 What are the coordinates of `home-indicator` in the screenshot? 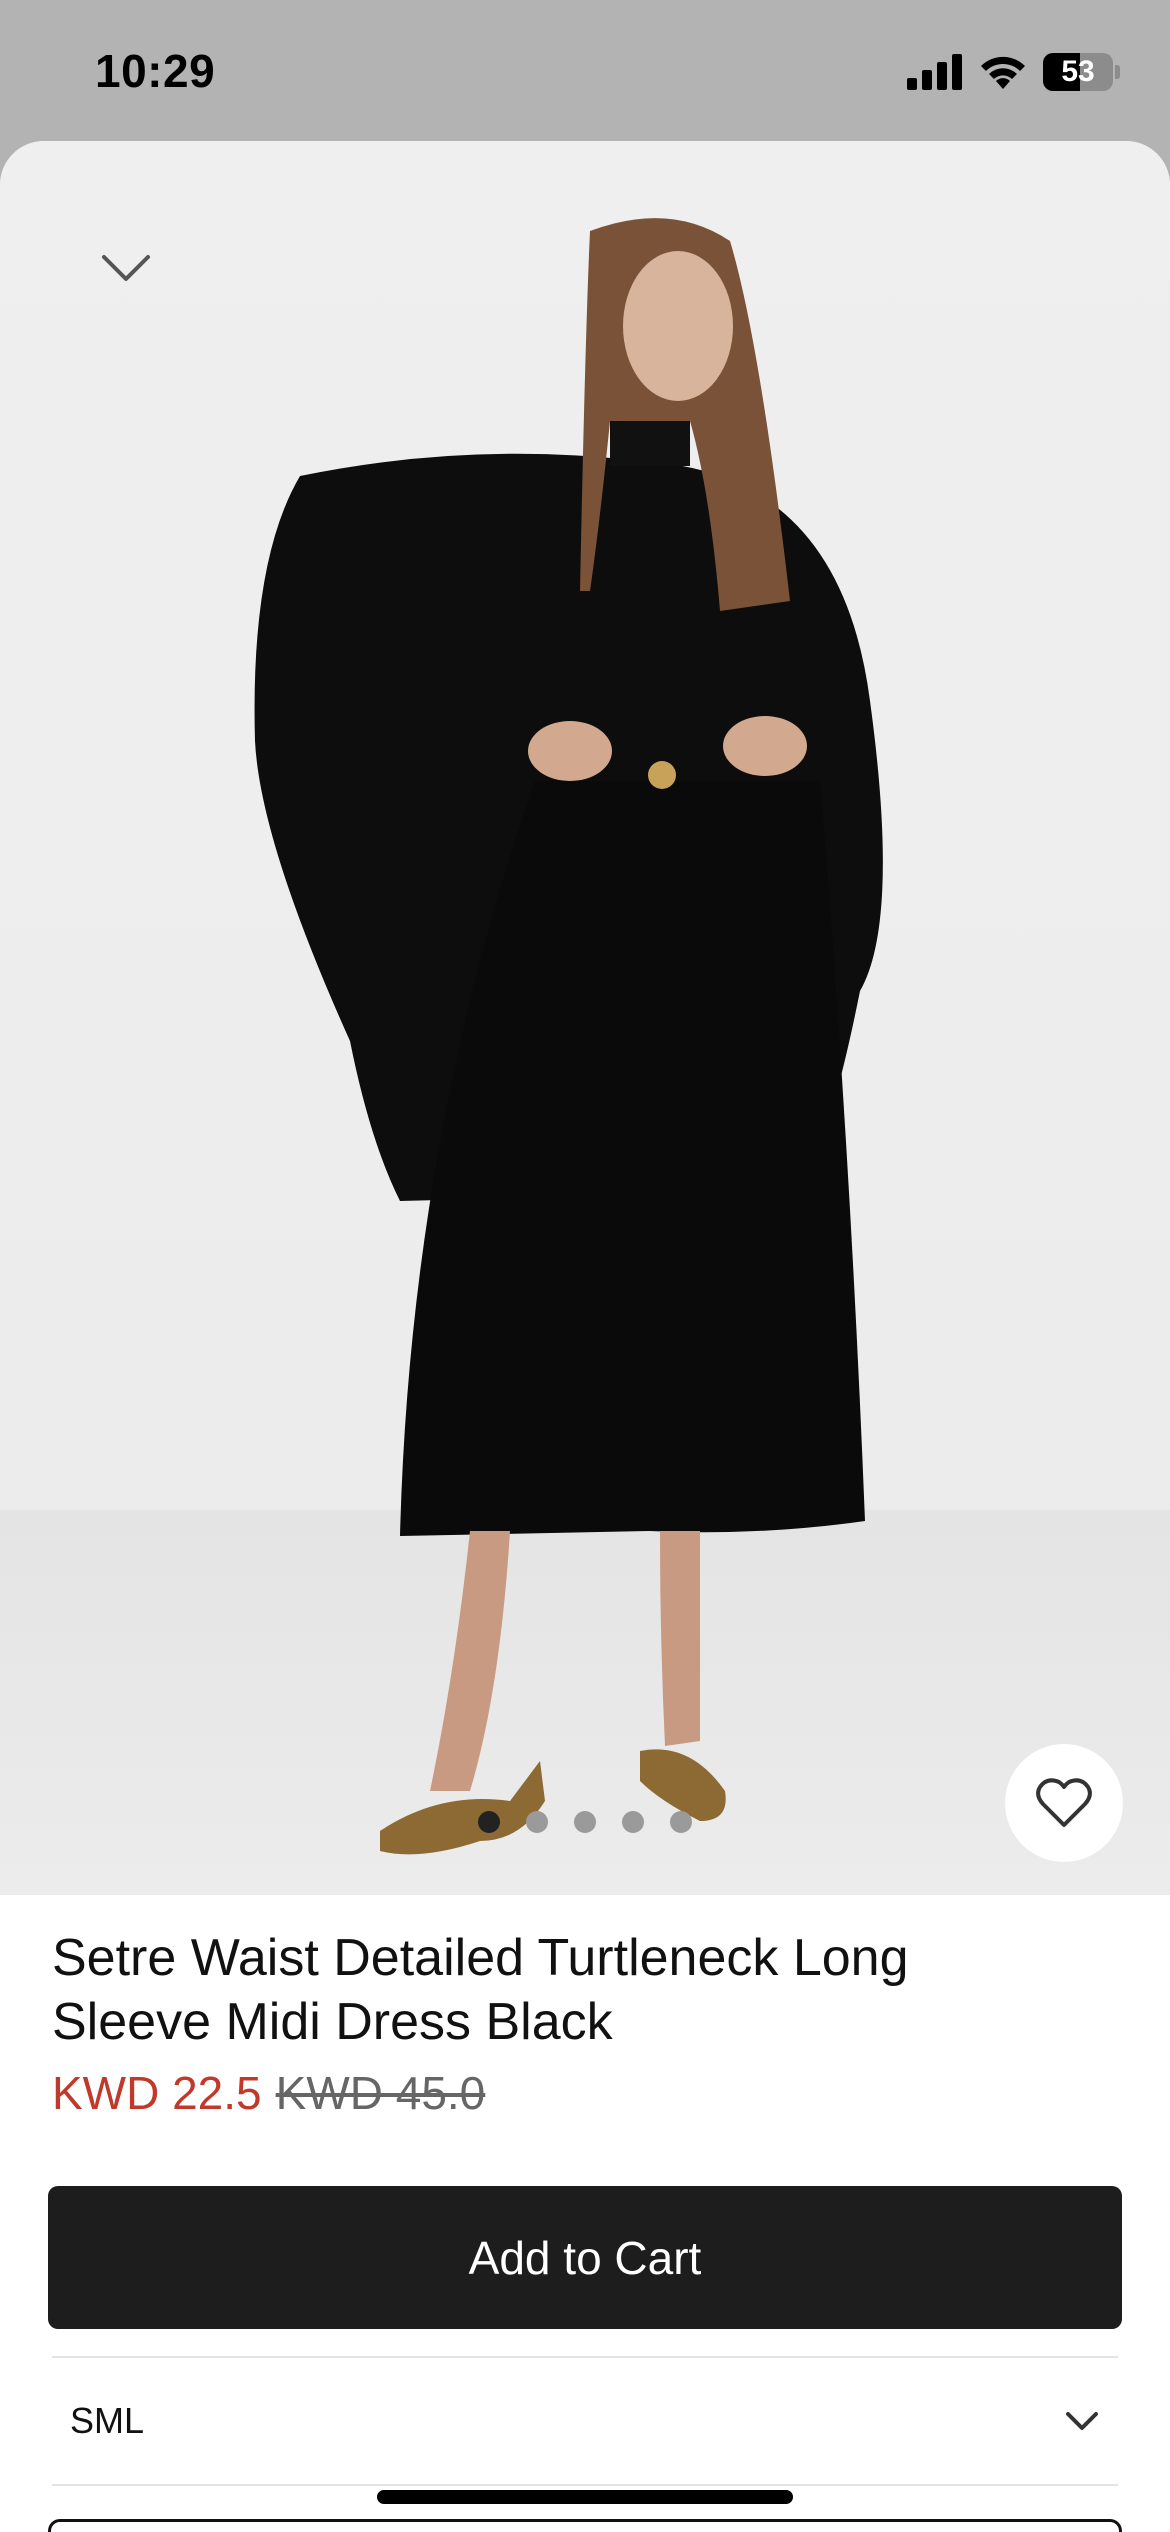 It's located at (585, 2497).